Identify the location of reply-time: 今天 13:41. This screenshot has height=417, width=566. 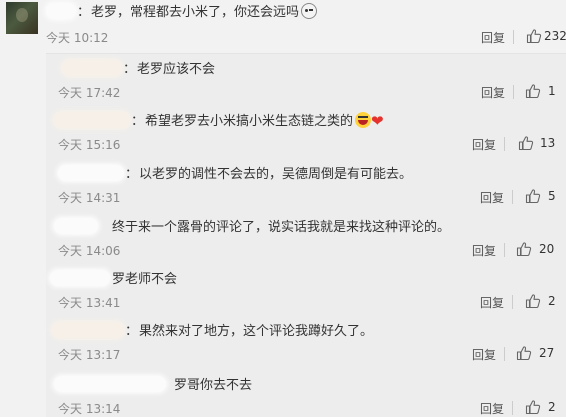
(89, 303).